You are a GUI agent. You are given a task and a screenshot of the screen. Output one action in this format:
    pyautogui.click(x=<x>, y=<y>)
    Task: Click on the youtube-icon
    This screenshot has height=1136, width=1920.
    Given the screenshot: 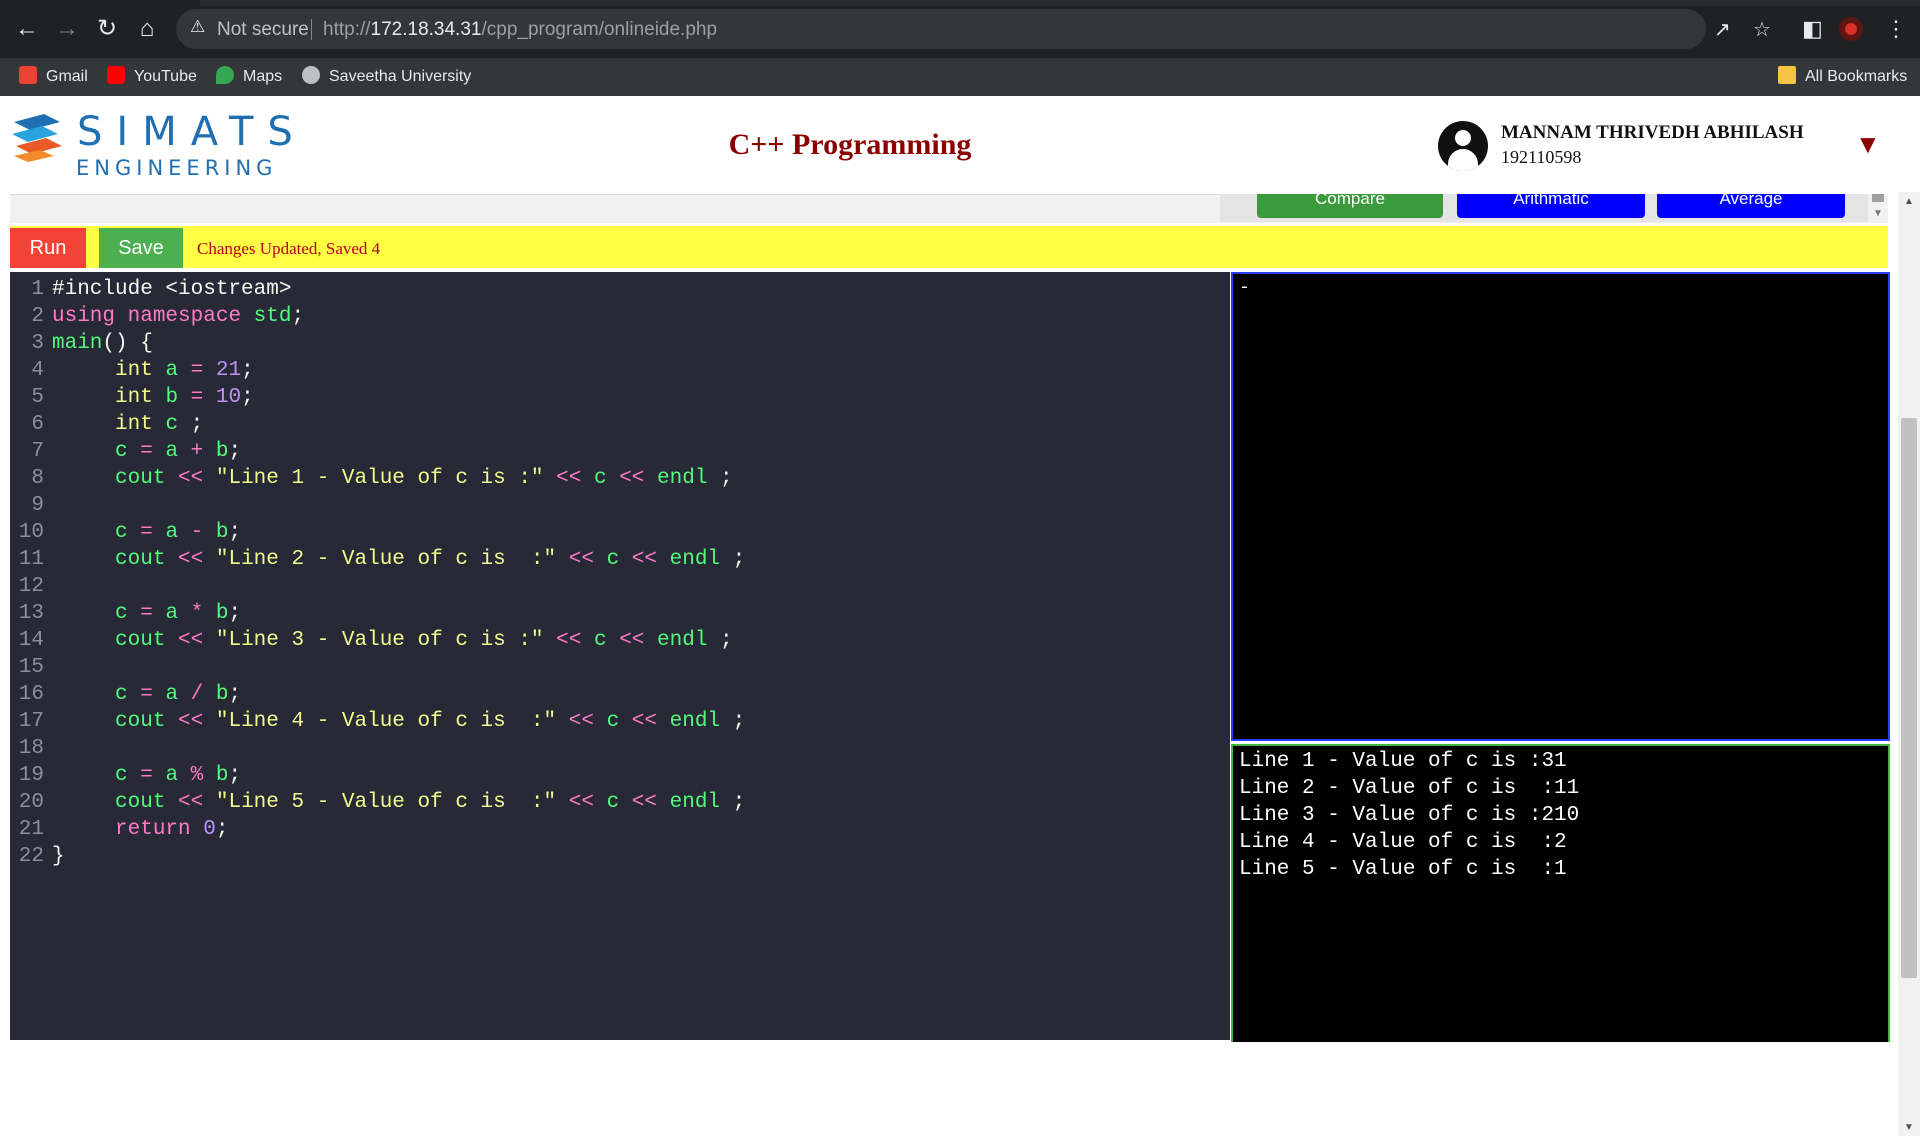 What is the action you would take?
    pyautogui.click(x=116, y=75)
    